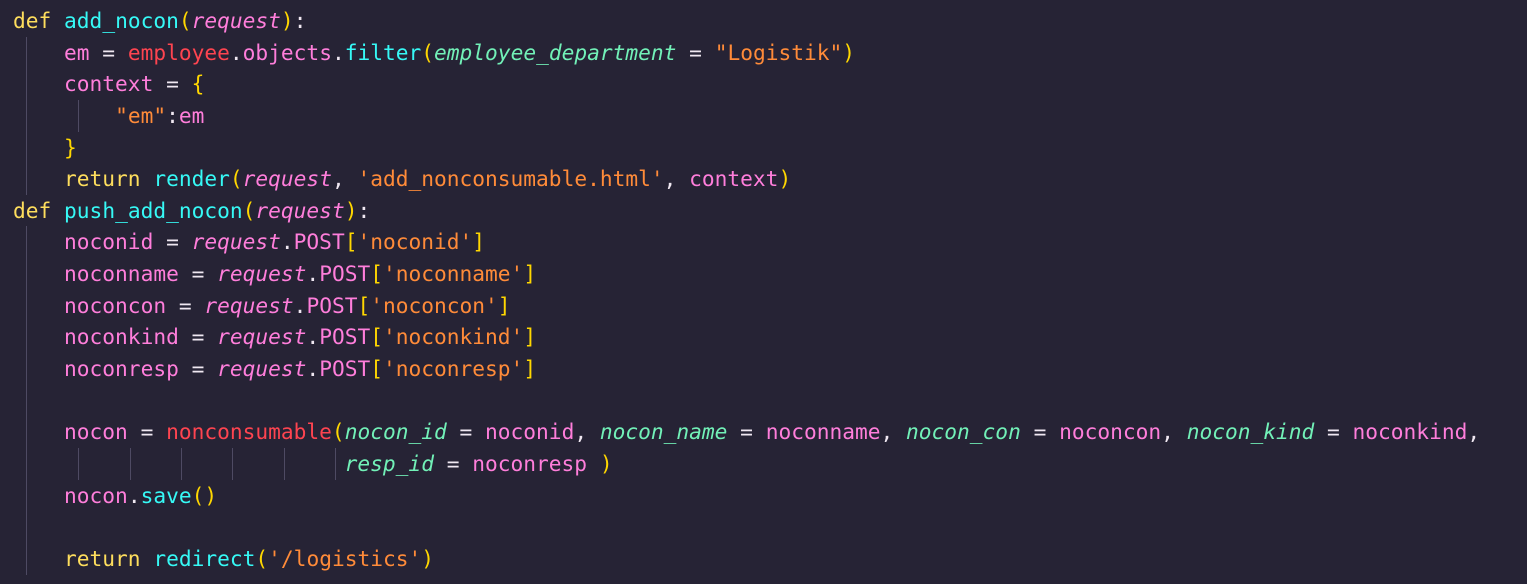 The height and width of the screenshot is (584, 1527). I want to click on code-line: }, so click(768, 147).